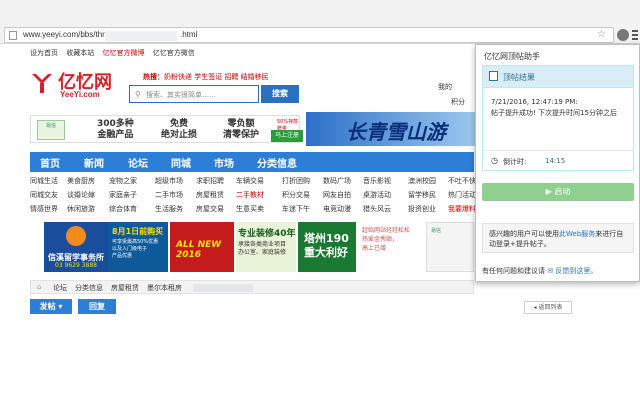 Image resolution: width=640 pixels, height=400 pixels. I want to click on grid-link: 生意买卖, so click(250, 209).